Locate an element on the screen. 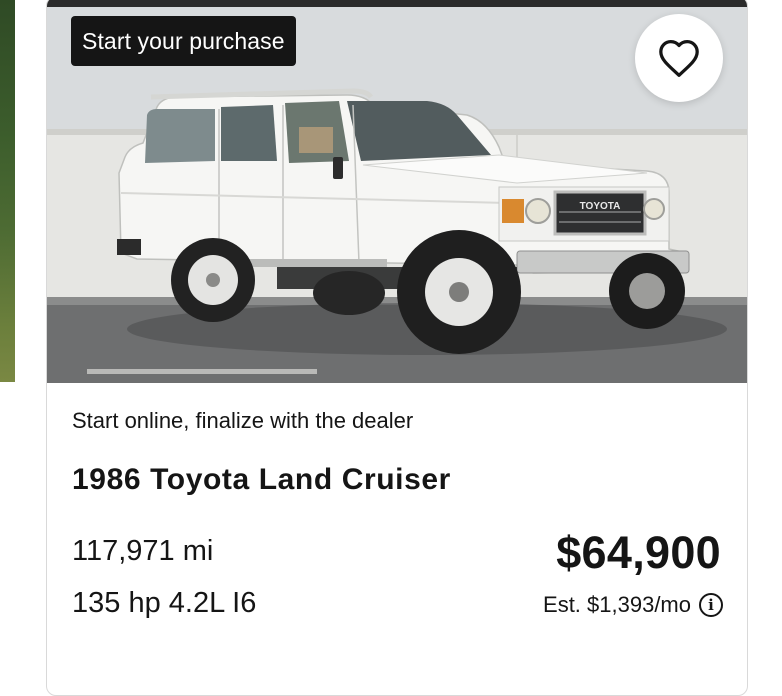 The image size is (782, 696). vehicle-mileage: 117,971 mi is located at coordinates (143, 551).